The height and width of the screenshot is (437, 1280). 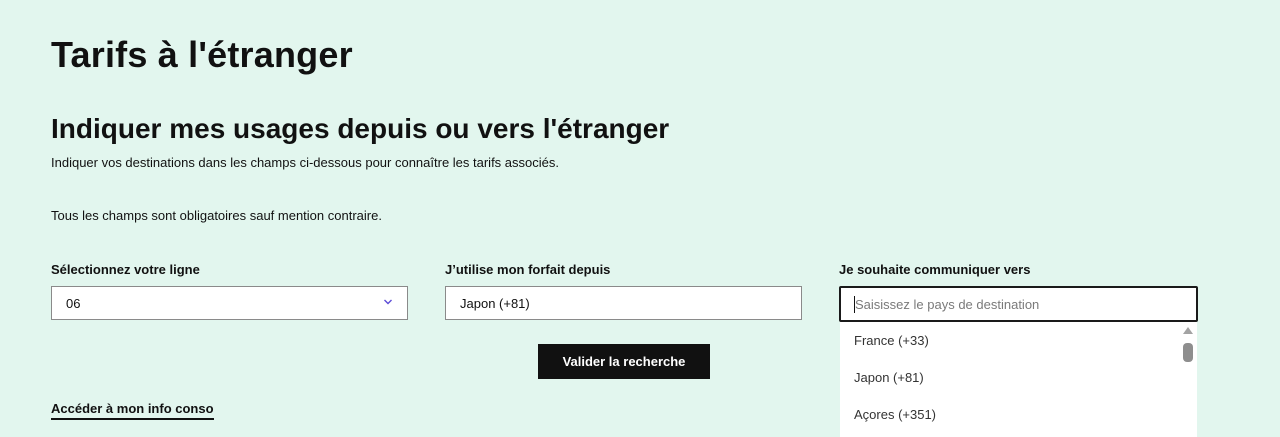 I want to click on destination-suggestions-list: France (+33) Japon (+81) Açores (+351), so click(x=1018, y=379).